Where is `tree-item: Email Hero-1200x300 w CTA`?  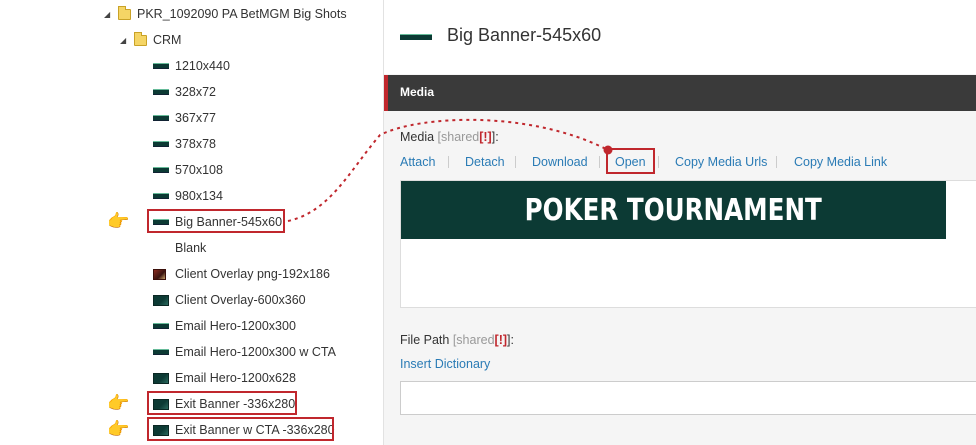 tree-item: Email Hero-1200x300 w CTA is located at coordinates (244, 352).